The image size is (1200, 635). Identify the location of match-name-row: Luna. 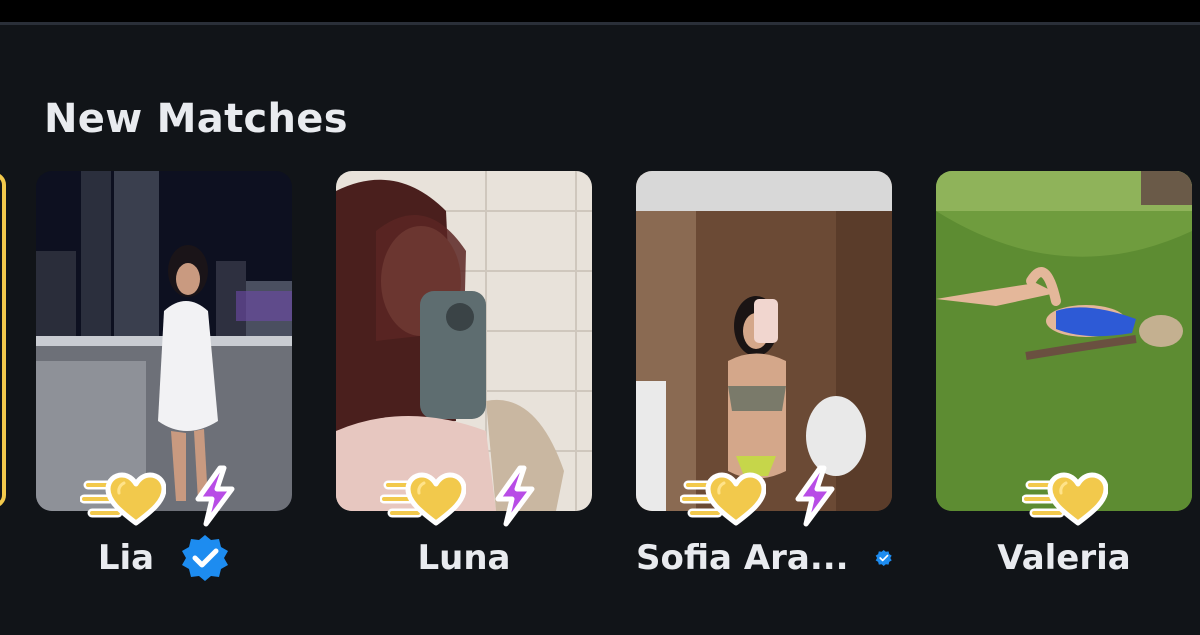
(464, 558).